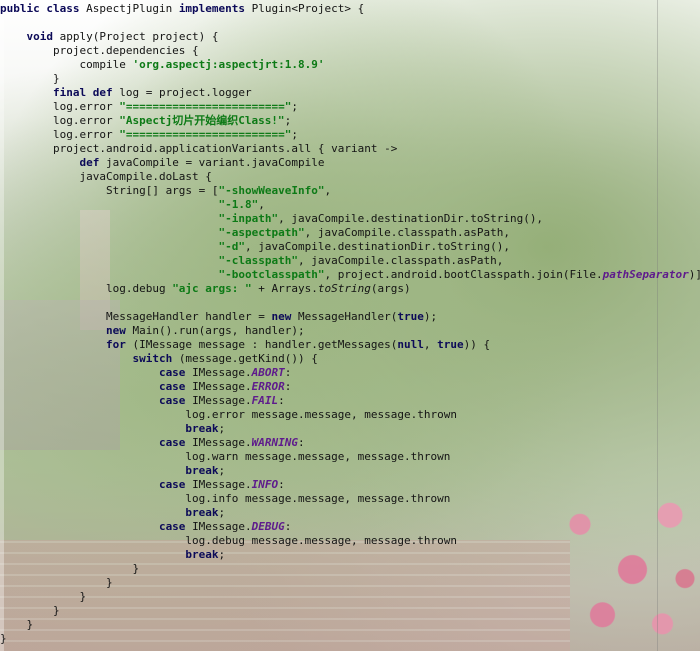 This screenshot has height=651, width=700. Describe the element at coordinates (149, 135) in the screenshot. I see `code-line: log.error "========================";` at that location.